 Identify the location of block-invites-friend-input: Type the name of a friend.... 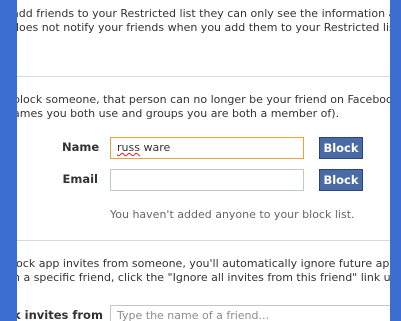
(250, 313).